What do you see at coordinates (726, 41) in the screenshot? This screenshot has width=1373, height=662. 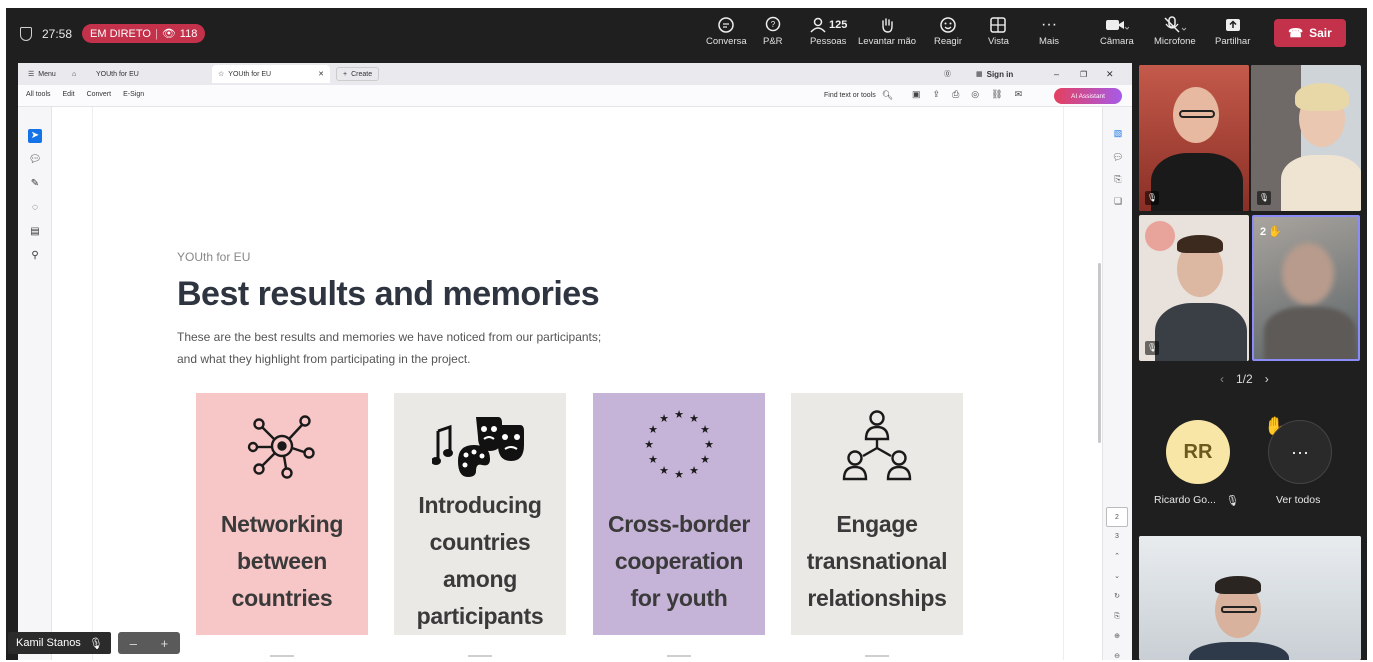 I see `chat-label: Conversa` at bounding box center [726, 41].